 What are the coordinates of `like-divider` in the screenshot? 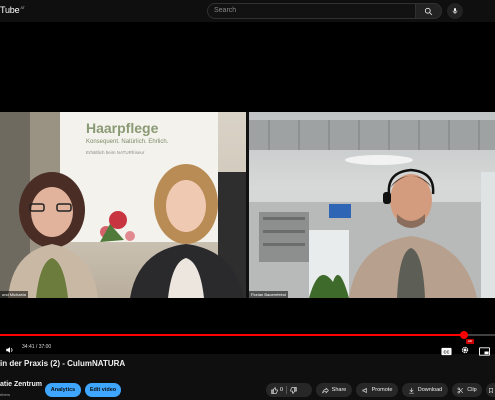 It's located at (287, 390).